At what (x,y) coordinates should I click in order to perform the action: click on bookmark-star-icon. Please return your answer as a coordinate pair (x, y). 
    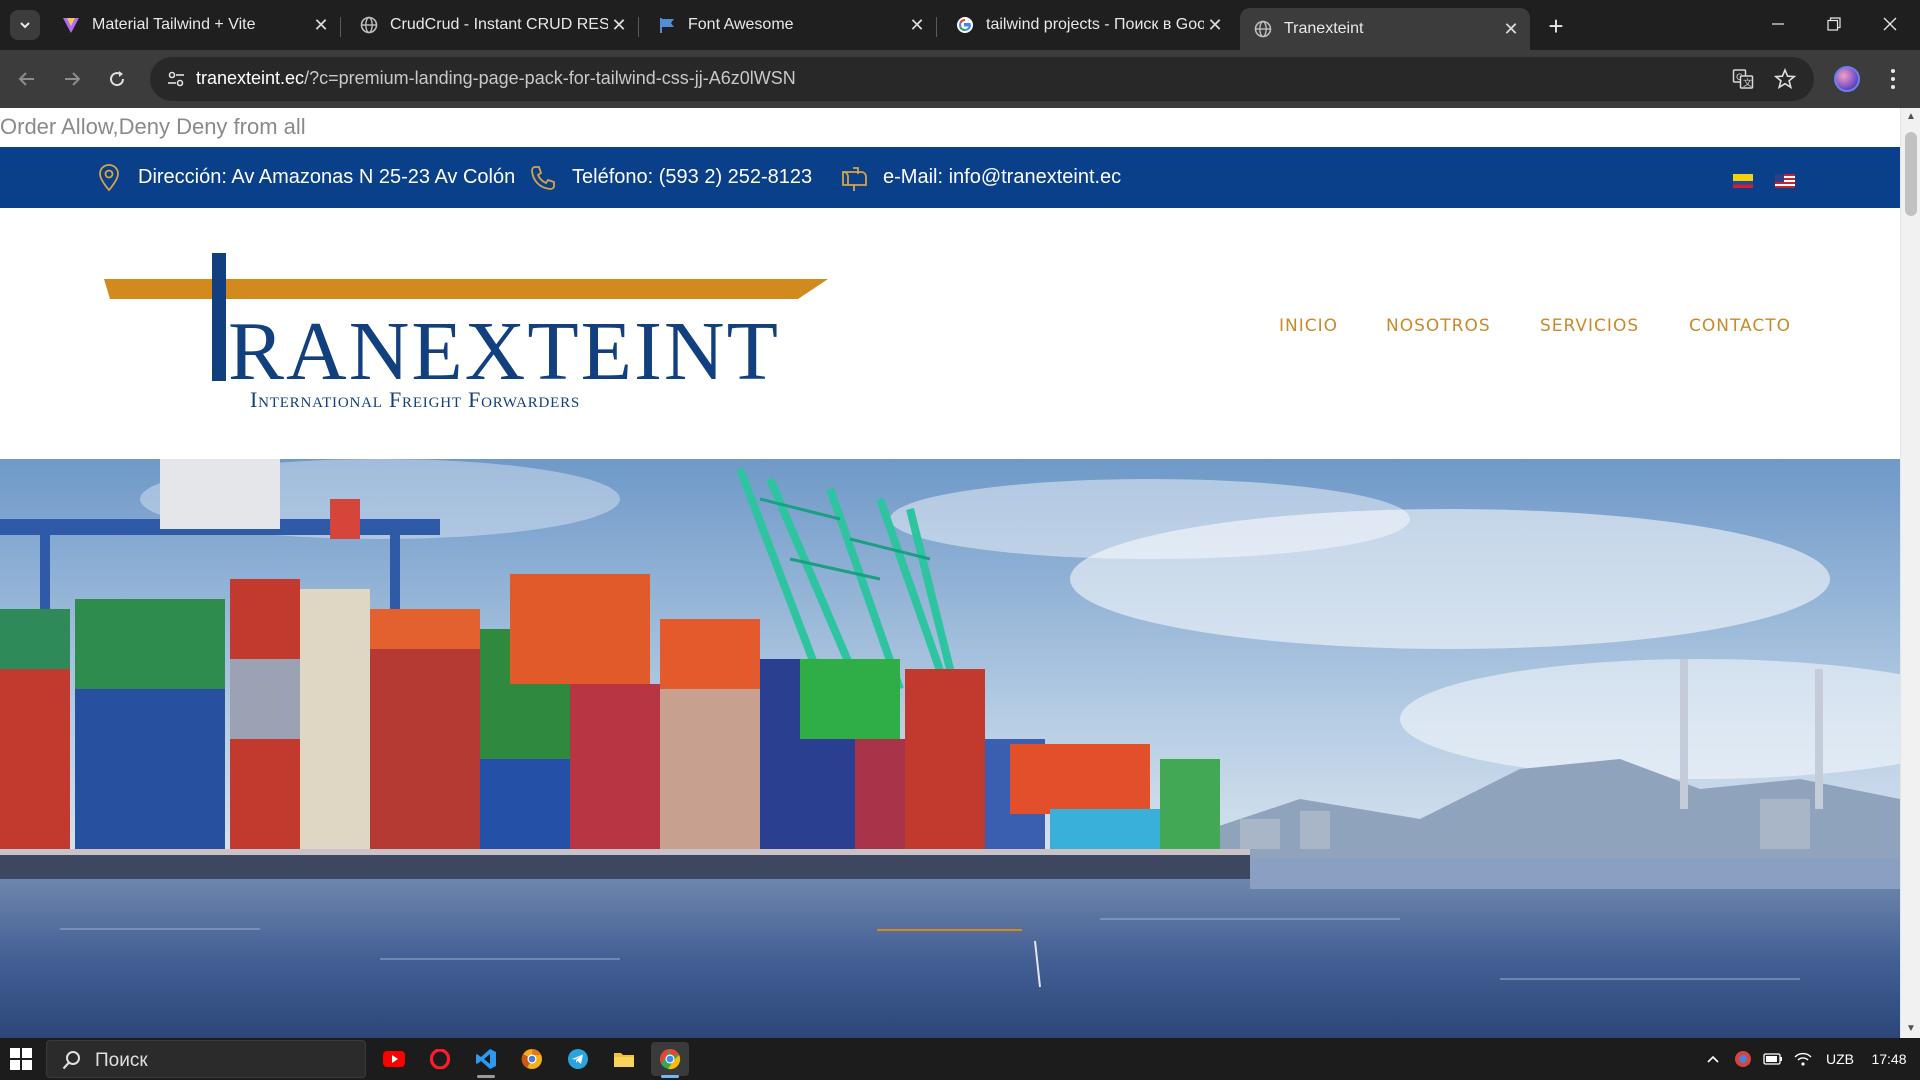
    Looking at the image, I should click on (1785, 79).